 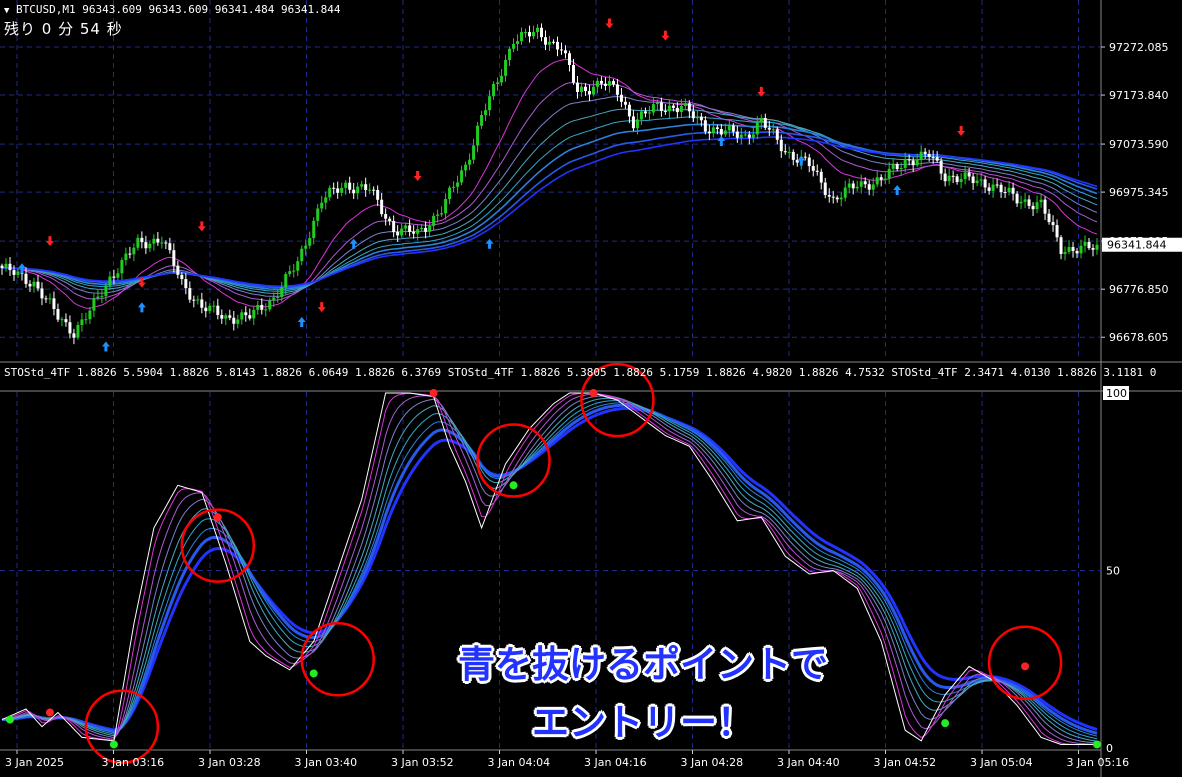 I want to click on price-tick-label: 97272.085, so click(x=1139, y=47).